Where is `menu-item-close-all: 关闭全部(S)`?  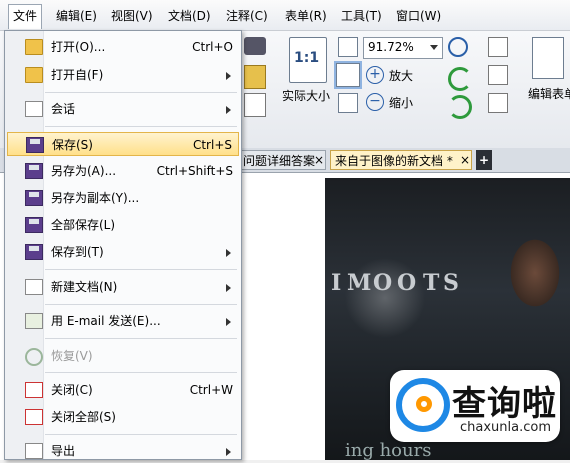
menu-item-close-all: 关闭全部(S) is located at coordinates (123, 417).